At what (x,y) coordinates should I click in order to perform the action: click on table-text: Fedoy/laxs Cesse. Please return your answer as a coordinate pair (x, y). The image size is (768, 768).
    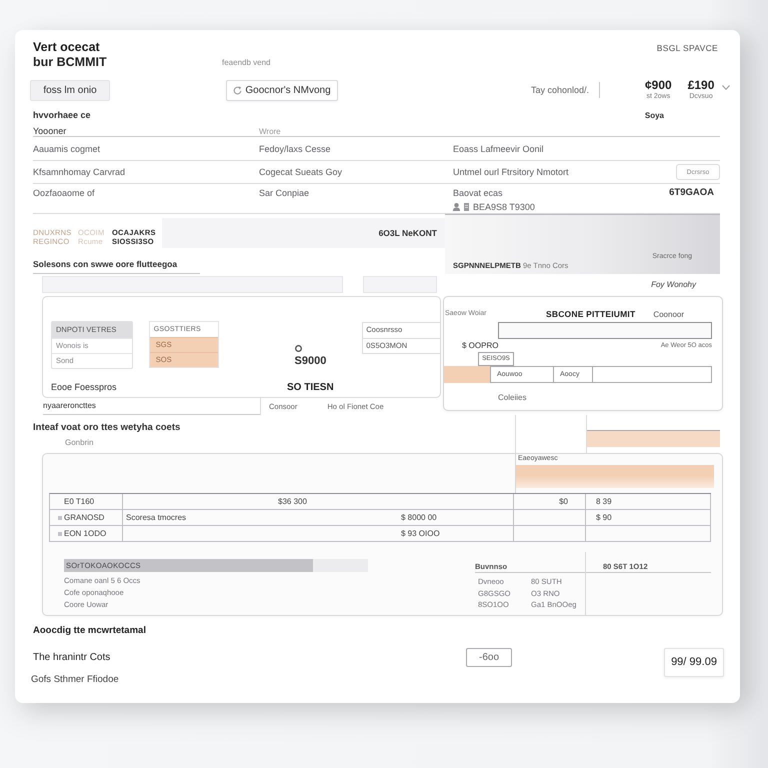
    Looking at the image, I should click on (295, 149).